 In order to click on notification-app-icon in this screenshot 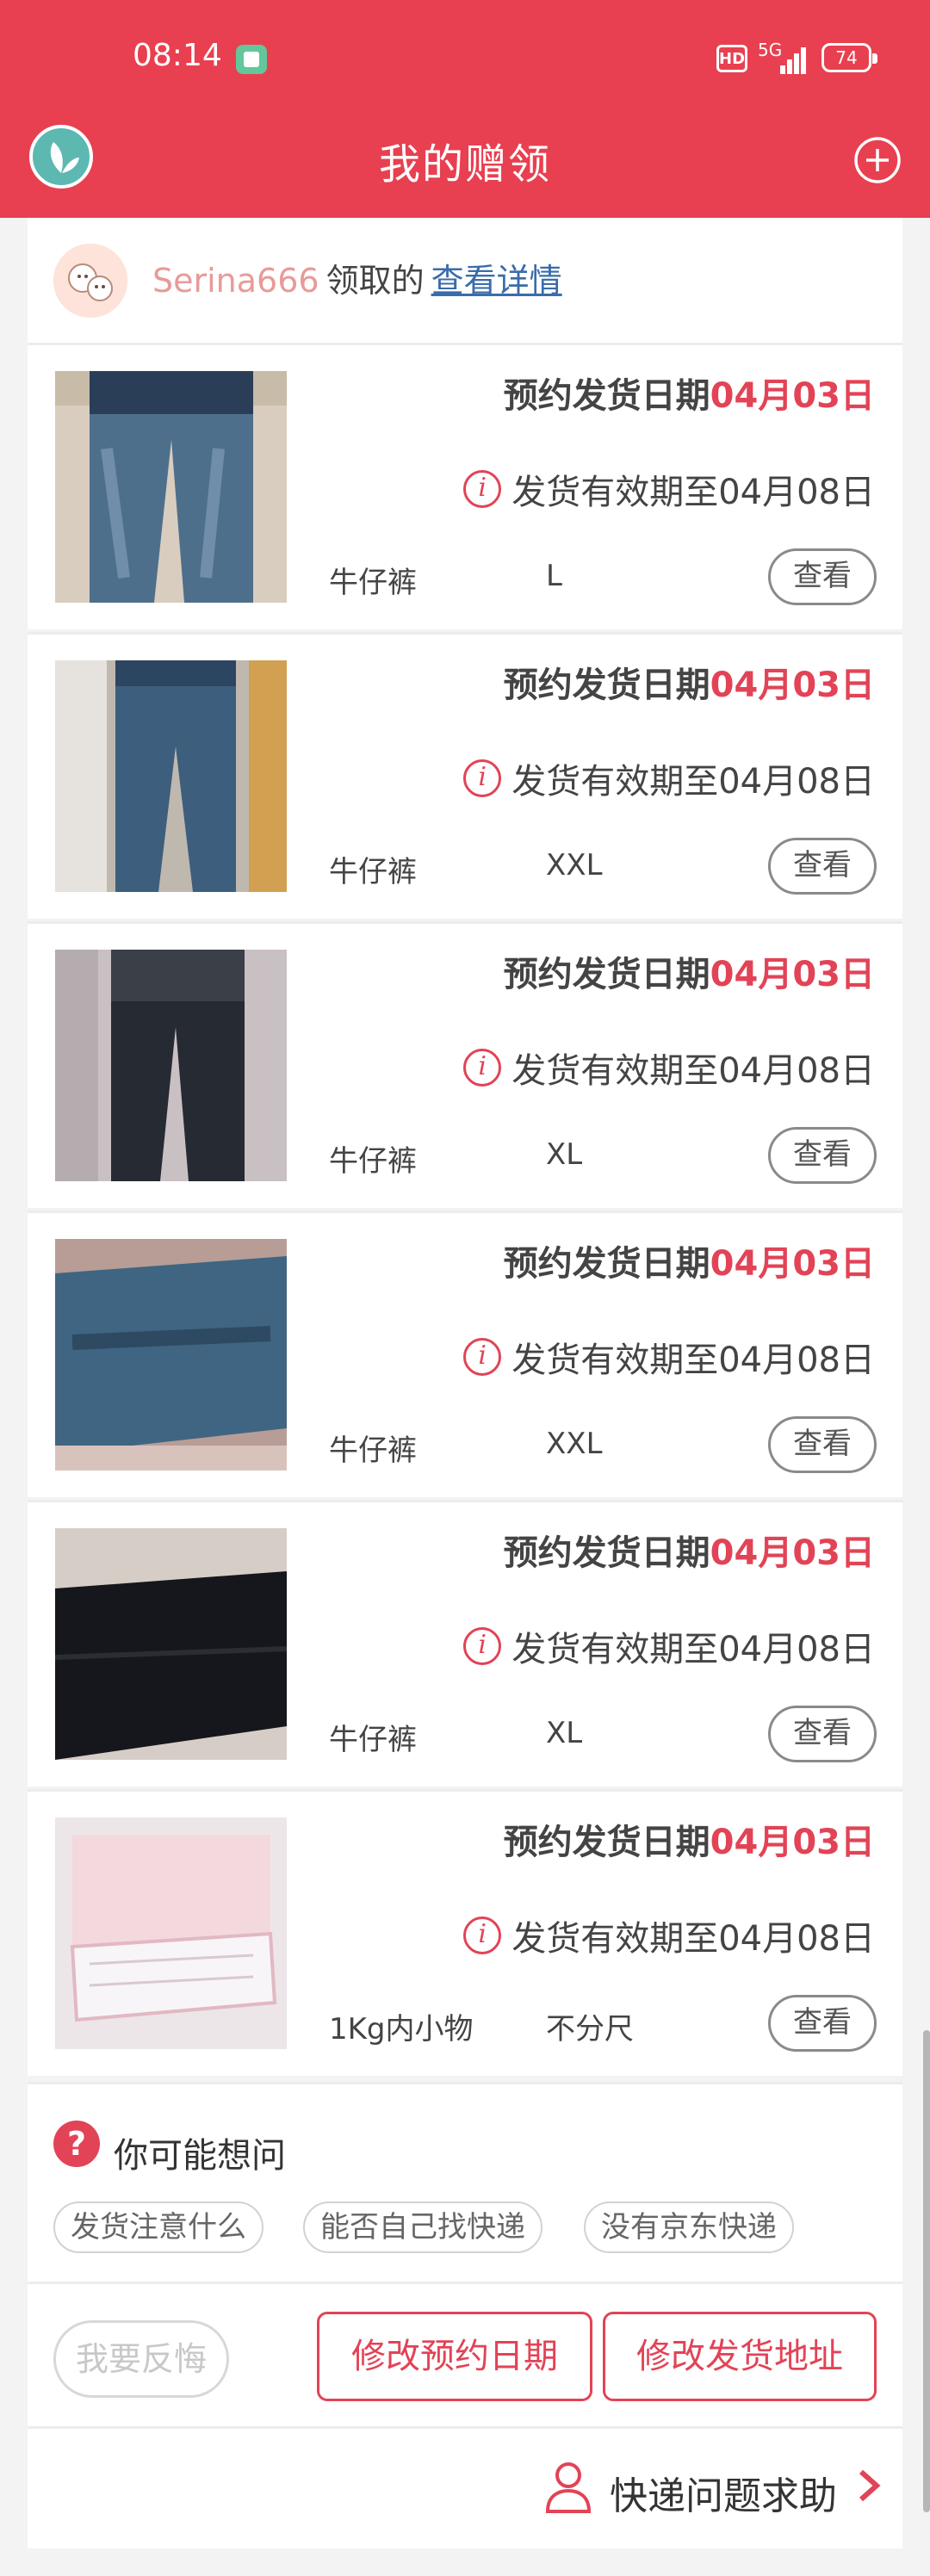, I will do `click(251, 60)`.